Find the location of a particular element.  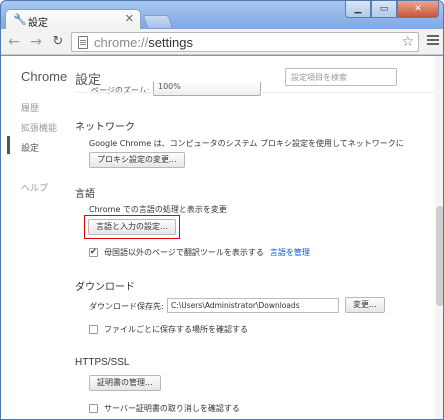

network-heading: ネットワーク is located at coordinates (105, 127).